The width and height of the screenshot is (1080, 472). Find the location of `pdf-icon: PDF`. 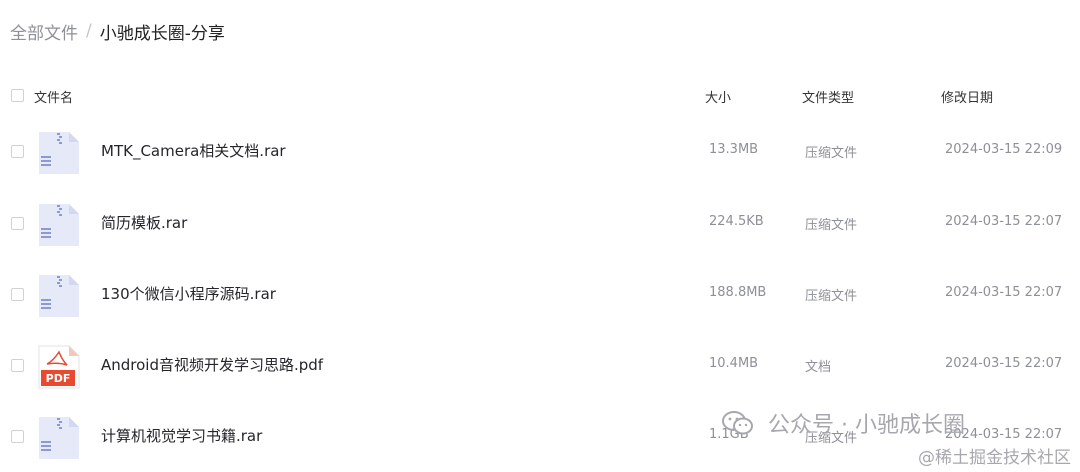

pdf-icon: PDF is located at coordinates (59, 367).